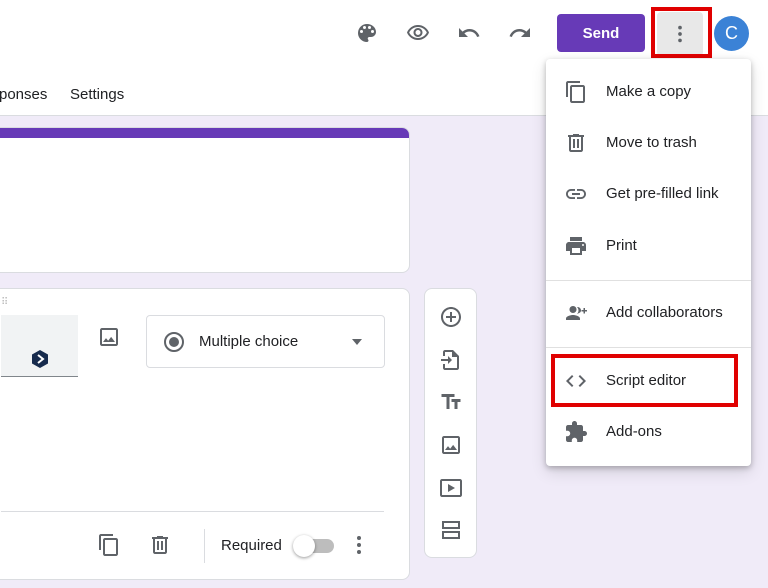 Image resolution: width=768 pixels, height=588 pixels. I want to click on menu-item-print: Print, so click(648, 246).